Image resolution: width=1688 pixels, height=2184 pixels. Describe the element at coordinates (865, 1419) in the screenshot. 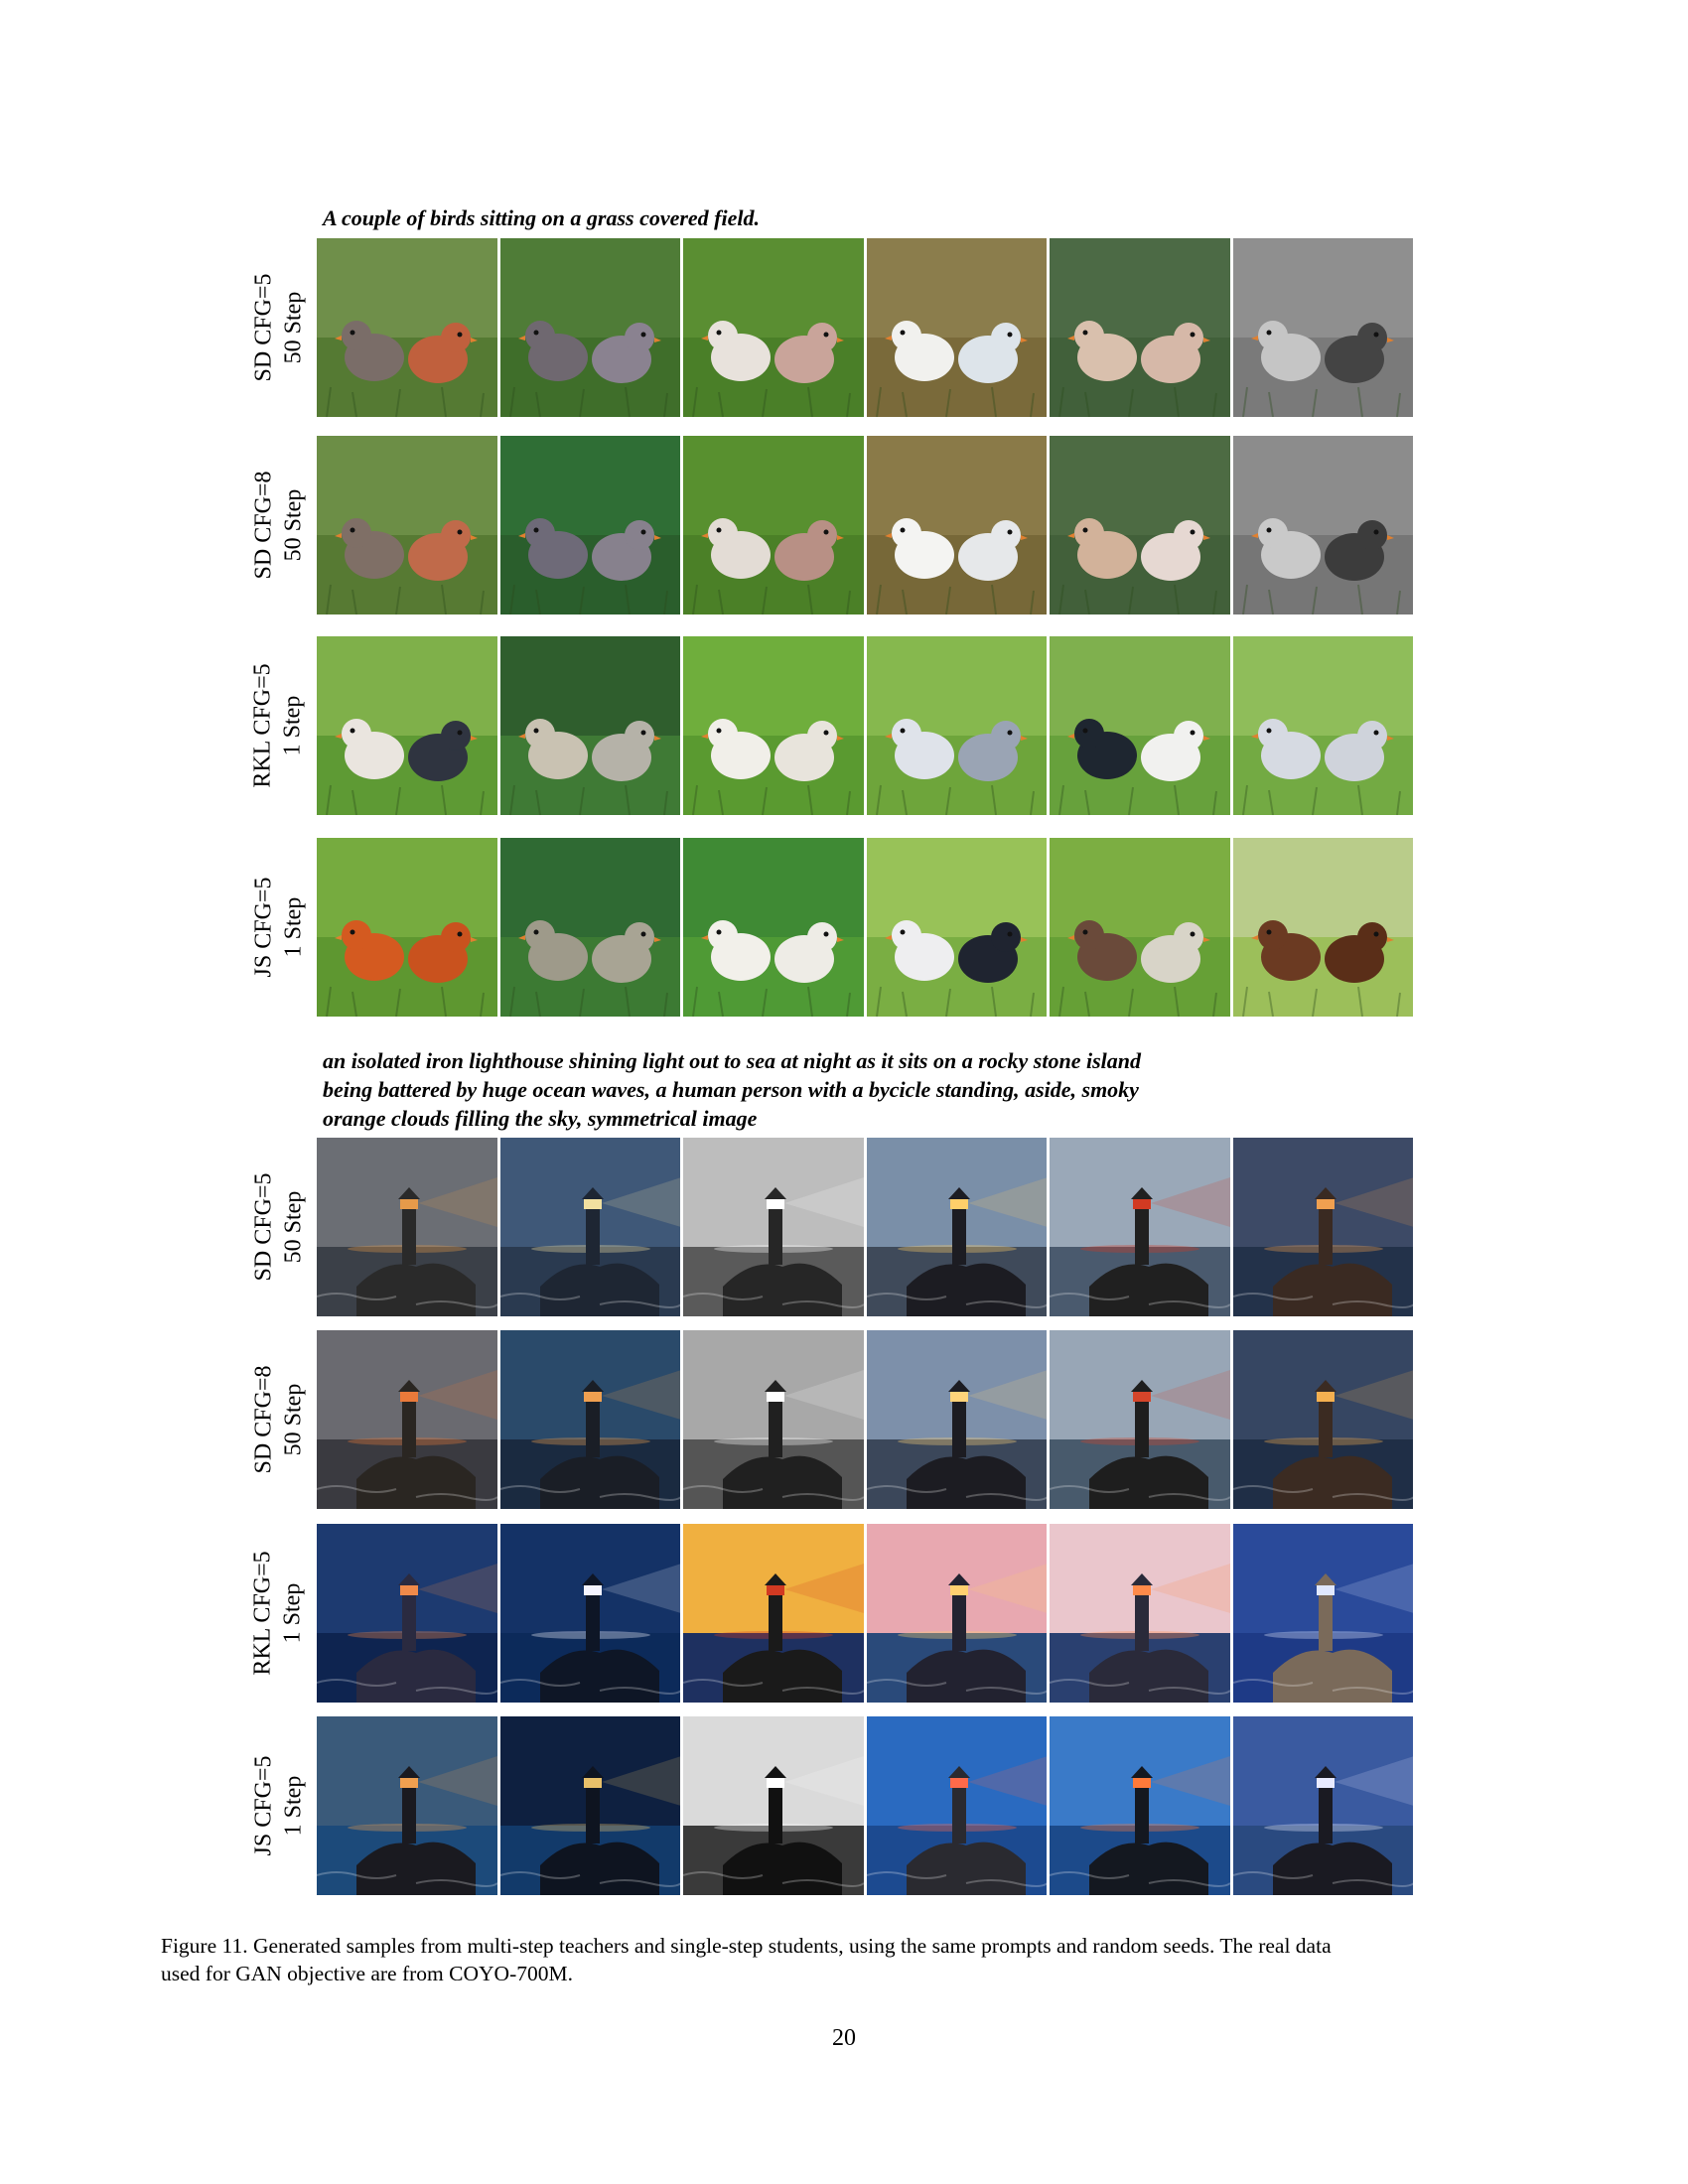

I see `image-row-sd-cfg8-lighthouse` at that location.